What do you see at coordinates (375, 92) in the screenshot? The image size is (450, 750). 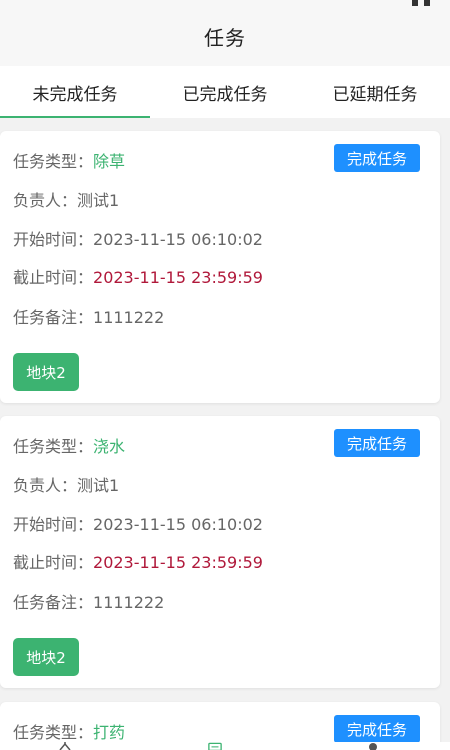 I see `tab-postponed: 已延期任务` at bounding box center [375, 92].